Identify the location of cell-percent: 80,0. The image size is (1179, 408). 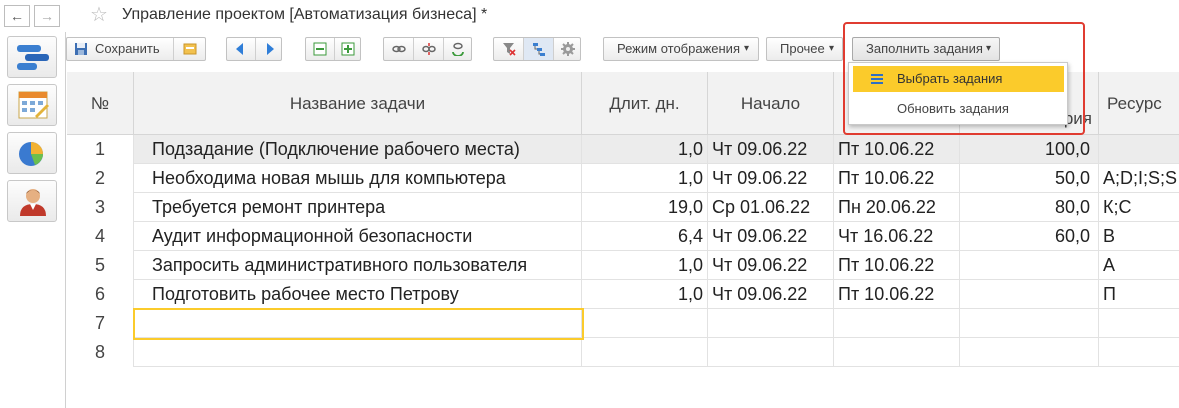
(1029, 207).